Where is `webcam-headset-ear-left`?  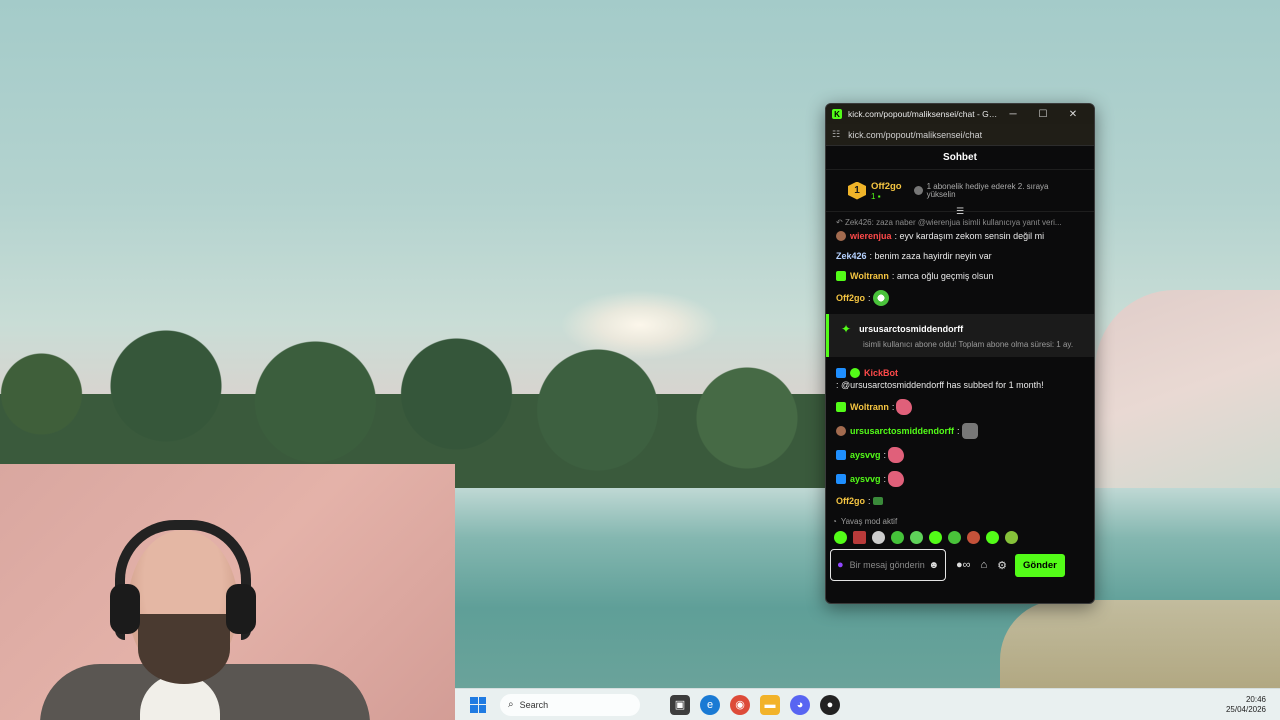 webcam-headset-ear-left is located at coordinates (125, 609).